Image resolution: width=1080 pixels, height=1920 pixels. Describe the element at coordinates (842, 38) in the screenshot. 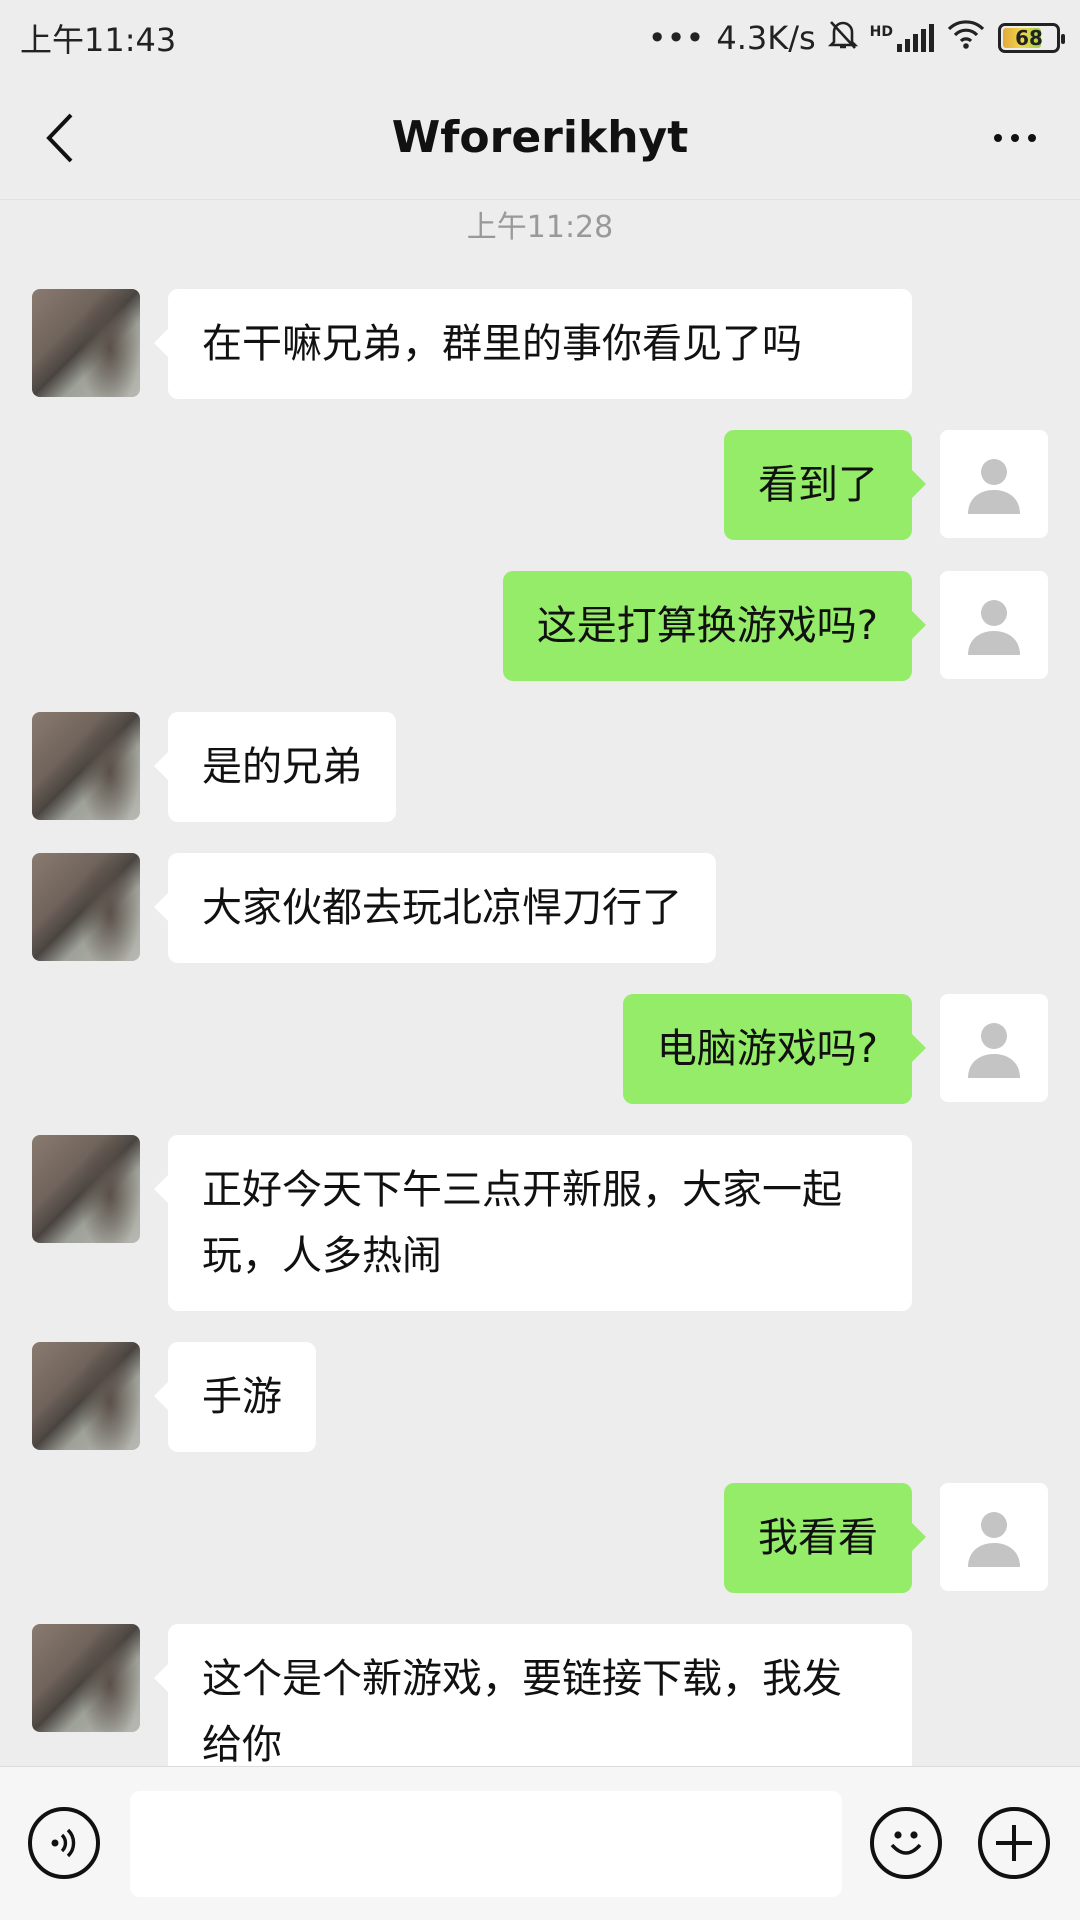

I see `mute-bell-icon` at that location.